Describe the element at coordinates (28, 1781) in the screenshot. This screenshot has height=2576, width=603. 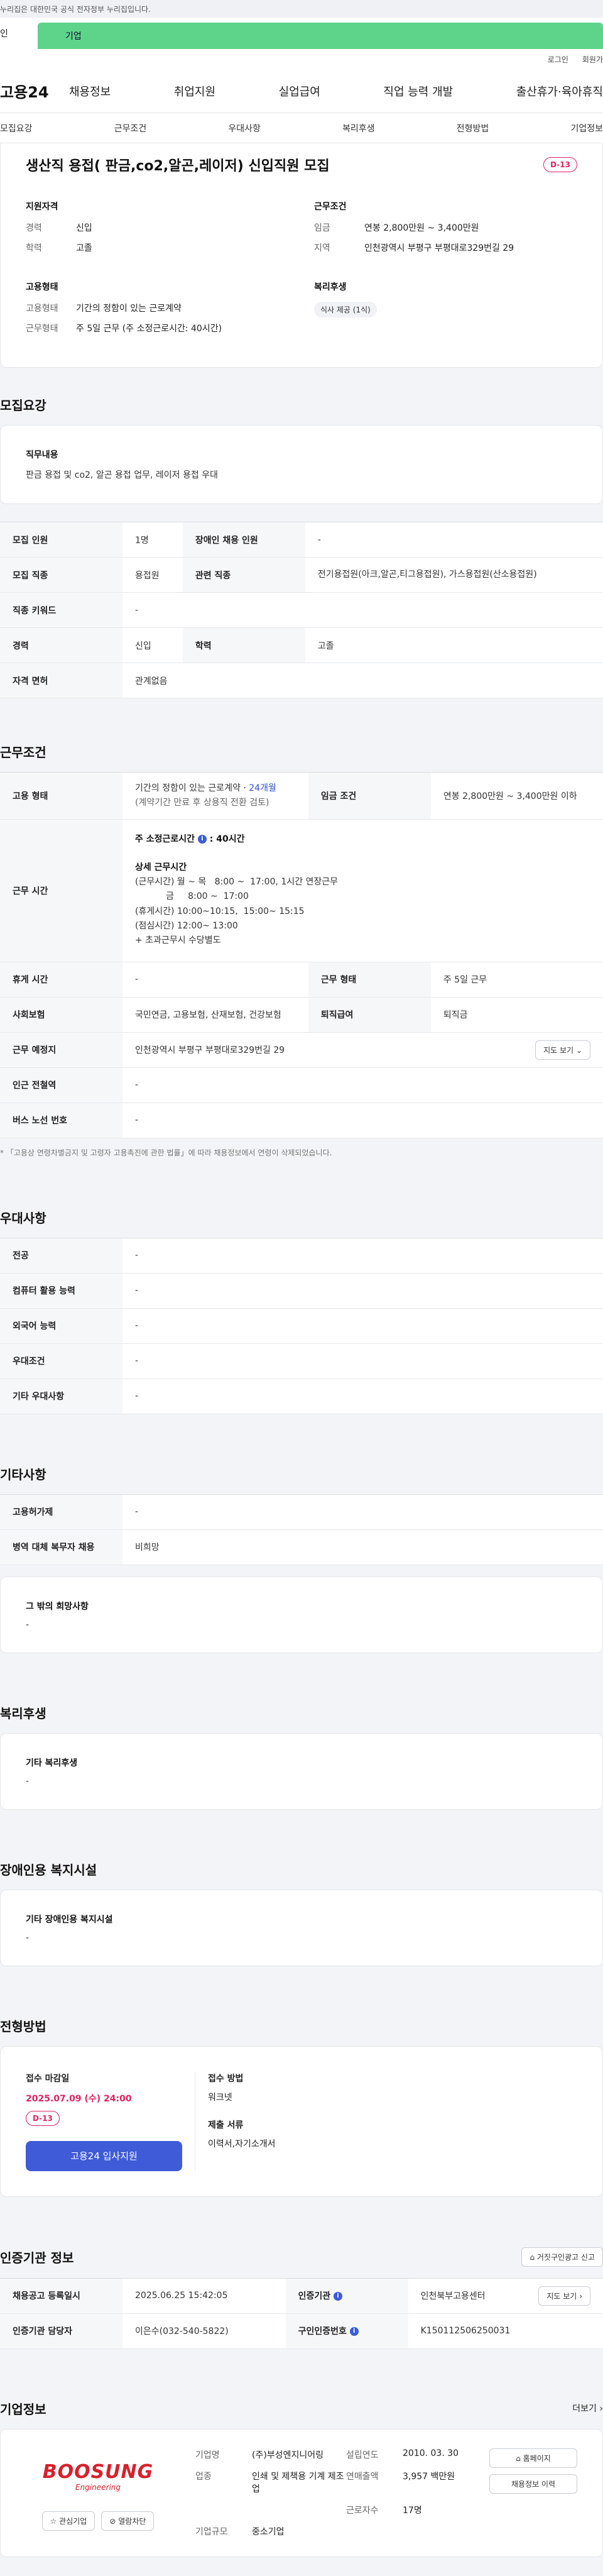
I see `welfare-etc-value: -` at that location.